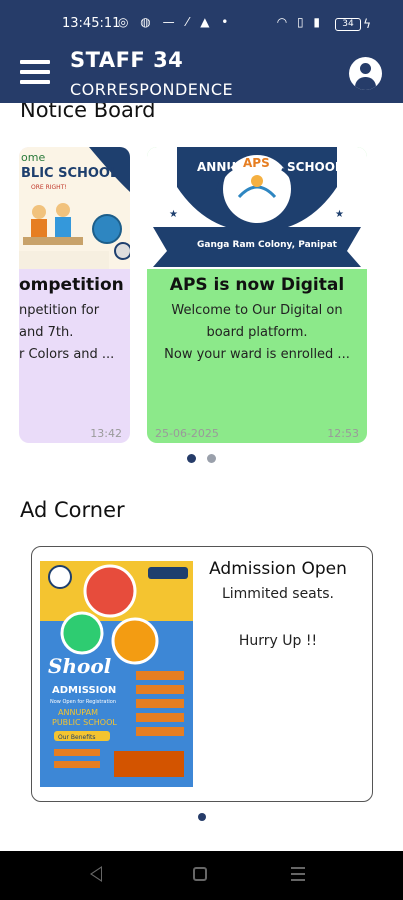 This screenshot has height=900, width=403. What do you see at coordinates (71, 285) in the screenshot?
I see `notice-card-heading: ompetition` at bounding box center [71, 285].